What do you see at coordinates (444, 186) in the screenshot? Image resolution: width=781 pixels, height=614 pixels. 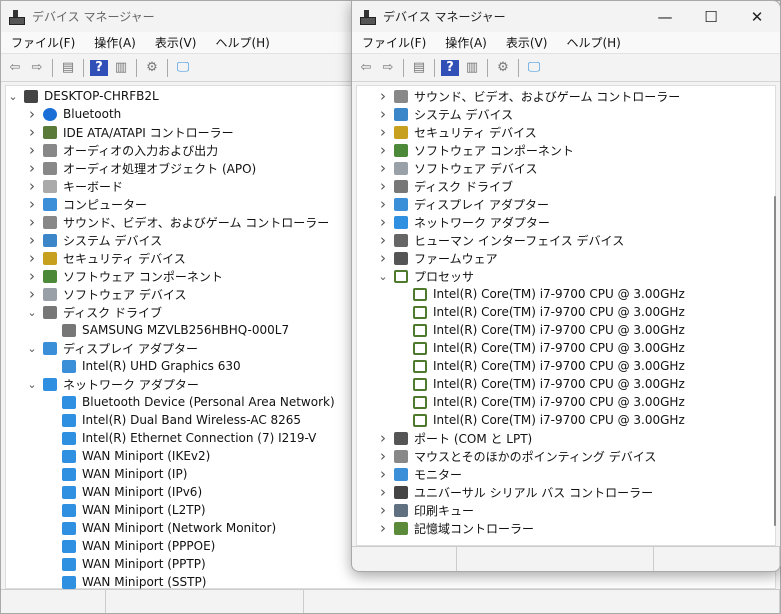 I see `tree-item: › ディスク ドライブ` at bounding box center [444, 186].